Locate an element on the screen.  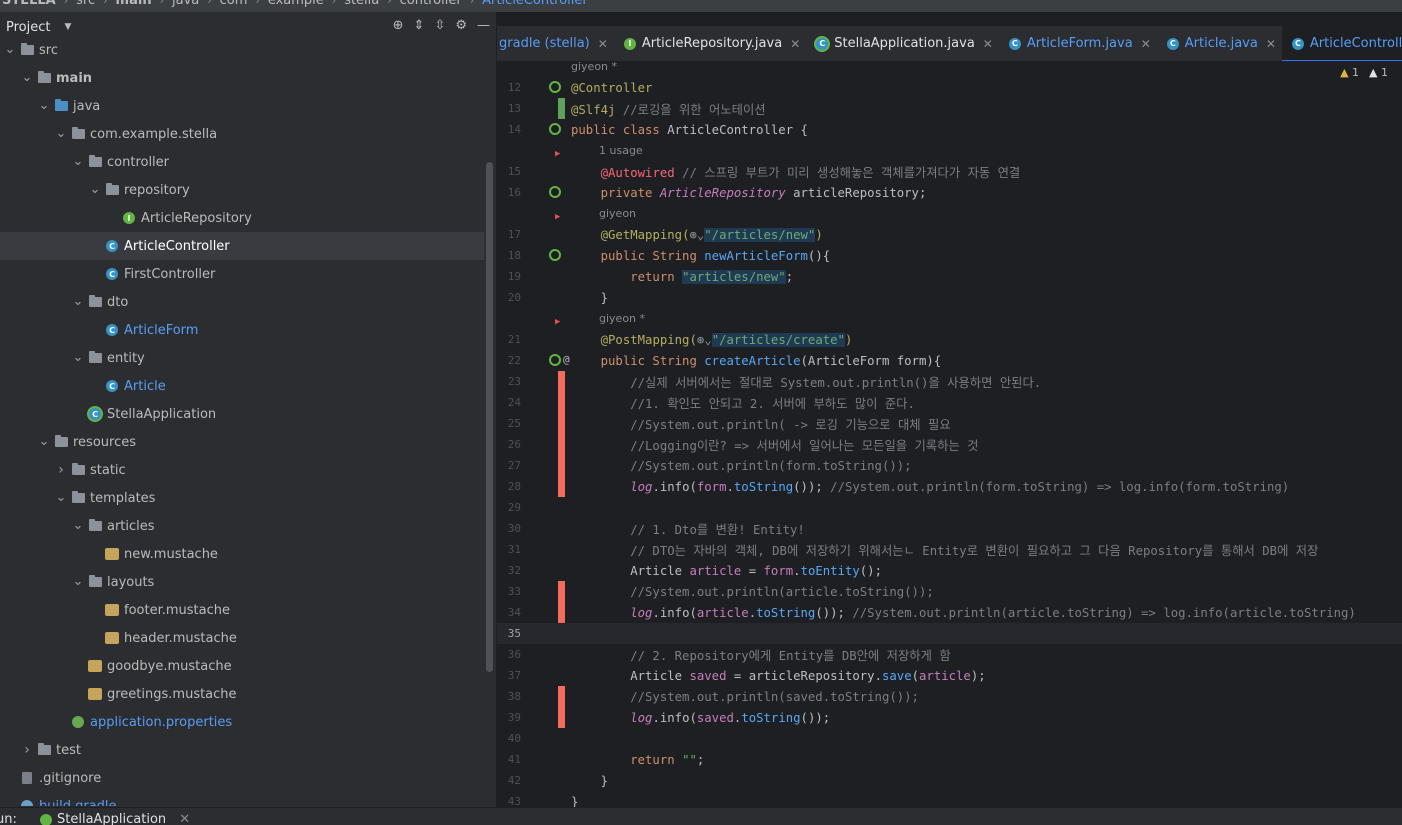
chevron-down-icon: ▼ is located at coordinates (67, 27).